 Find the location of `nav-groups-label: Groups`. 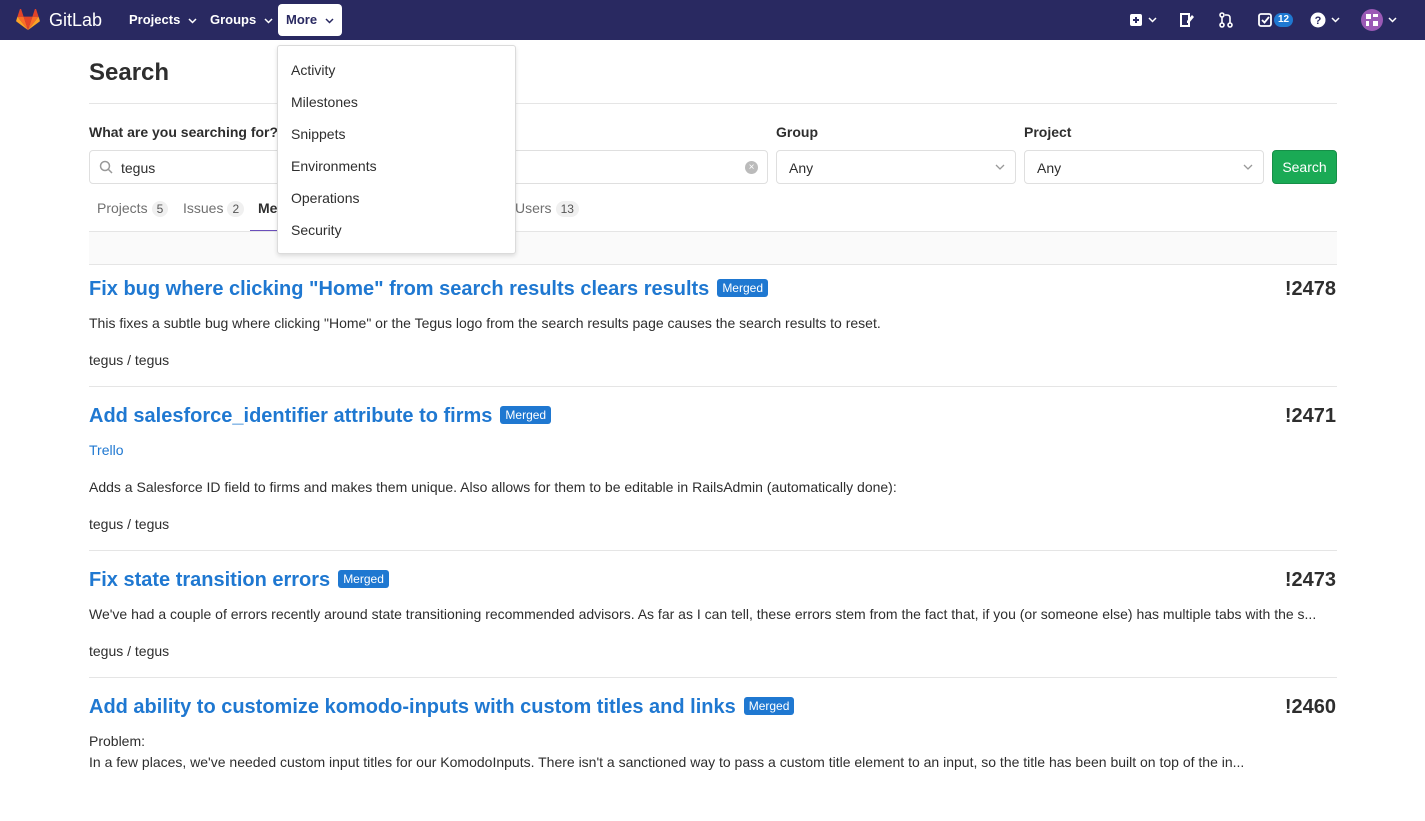

nav-groups-label: Groups is located at coordinates (233, 19).